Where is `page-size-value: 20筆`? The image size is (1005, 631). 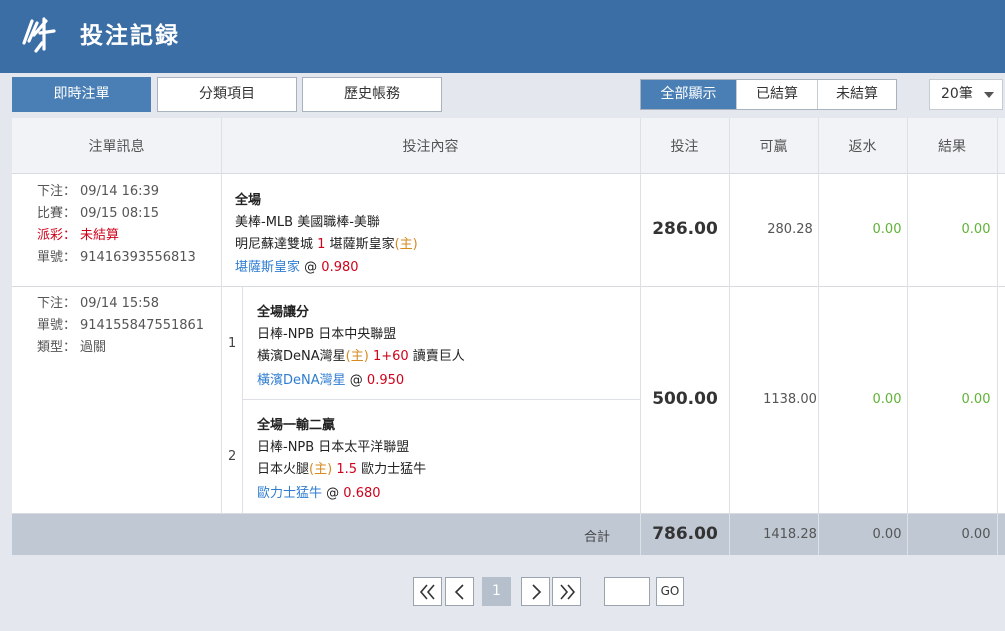
page-size-value: 20筆 is located at coordinates (957, 94).